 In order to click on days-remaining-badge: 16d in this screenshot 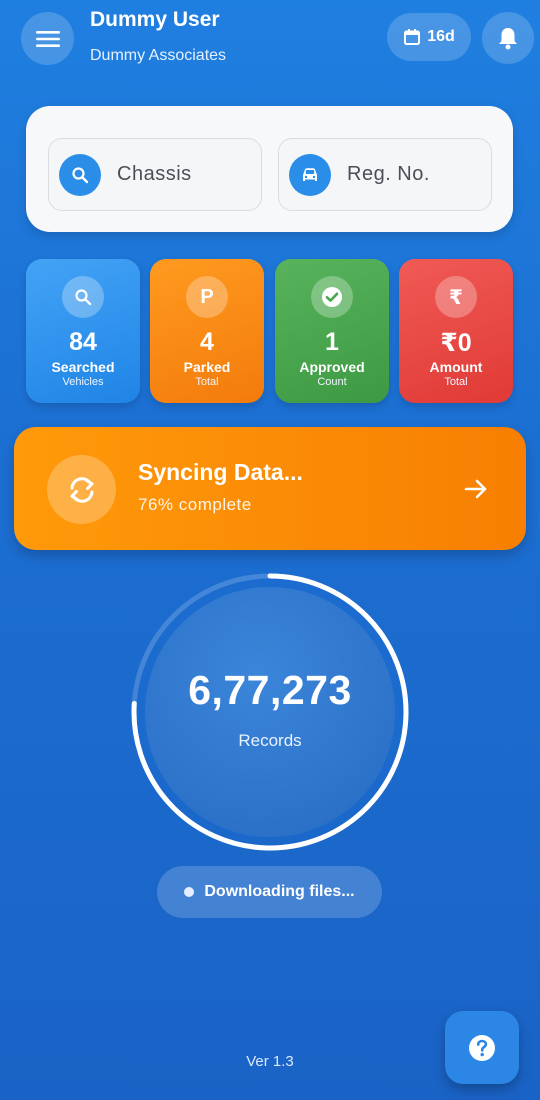, I will do `click(429, 37)`.